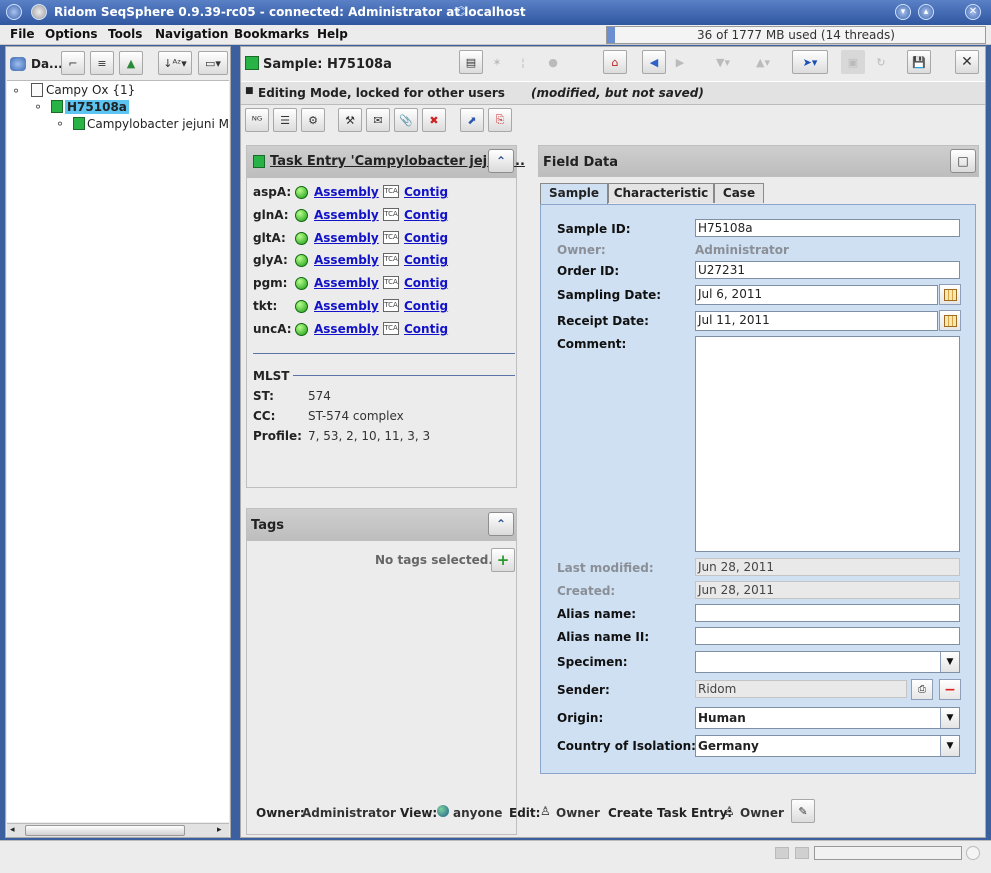 The width and height of the screenshot is (991, 873). I want to click on close-editor-icon: ✕, so click(967, 62).